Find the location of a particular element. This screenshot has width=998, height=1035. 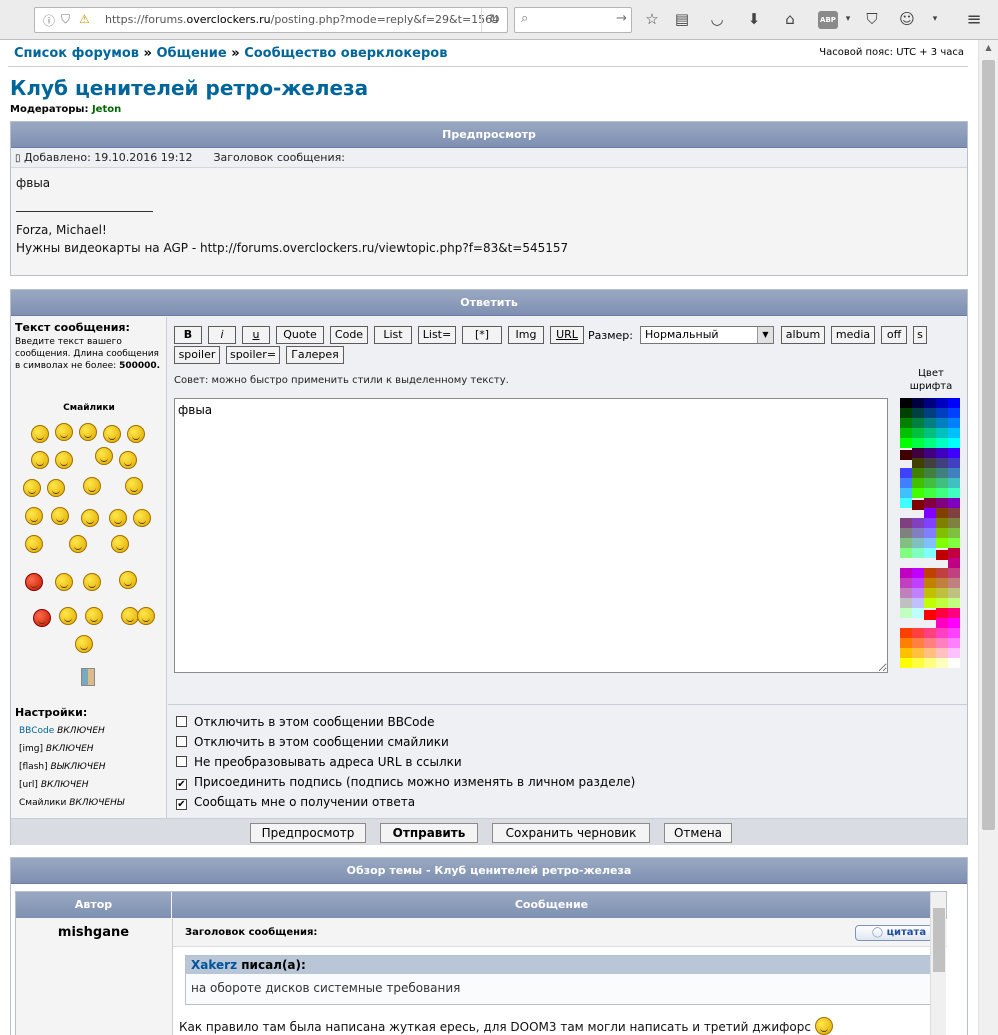

checkbox: ✔ is located at coordinates (181, 804).